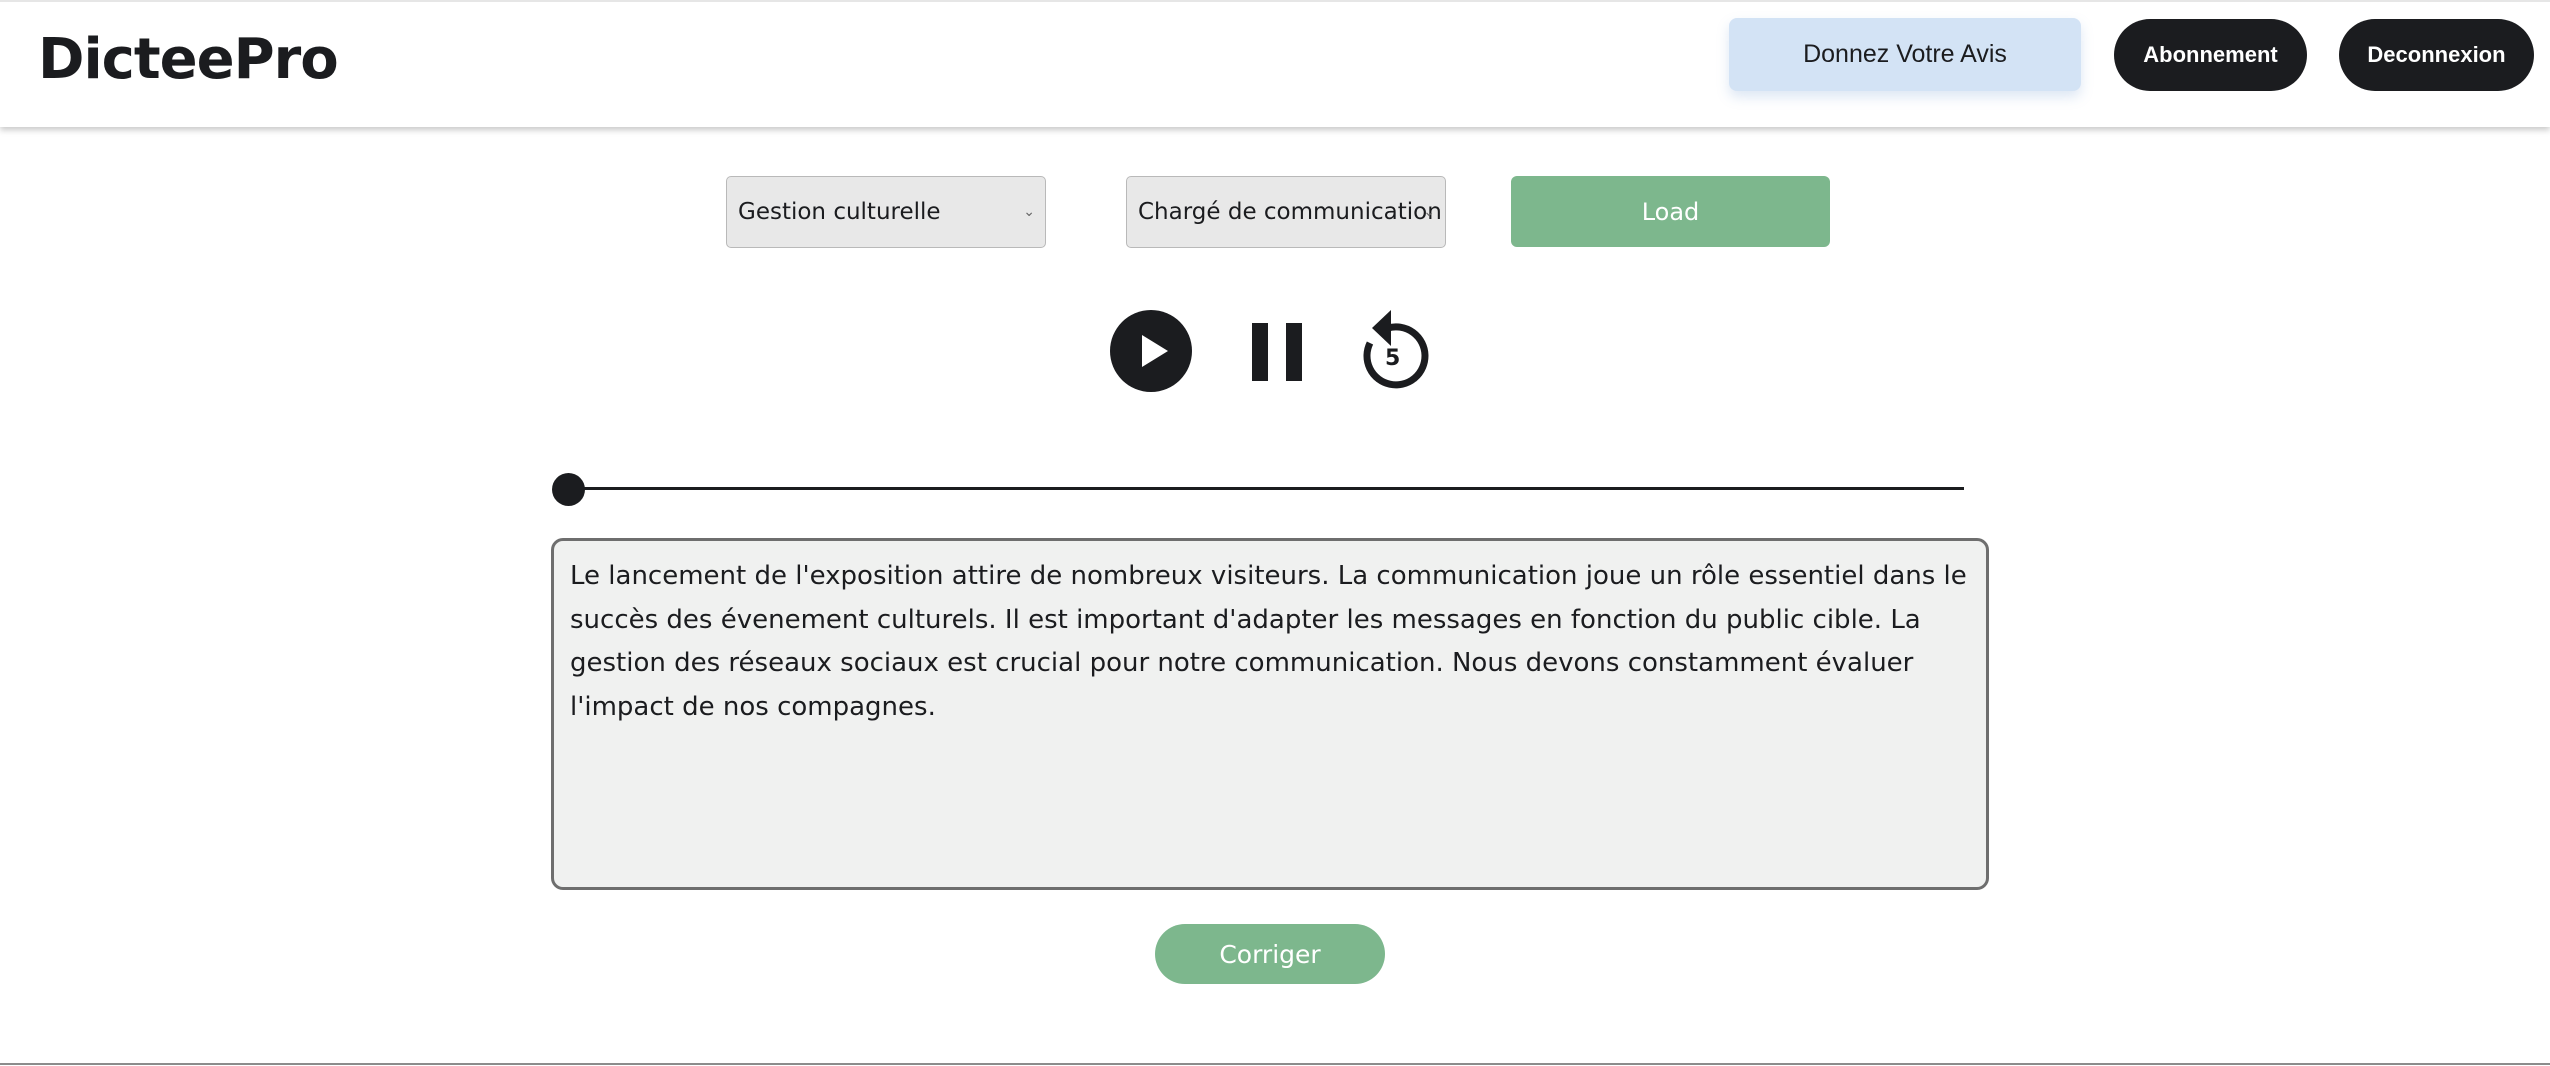  Describe the element at coordinates (1270, 954) in the screenshot. I see `correct-button: Corriger` at that location.